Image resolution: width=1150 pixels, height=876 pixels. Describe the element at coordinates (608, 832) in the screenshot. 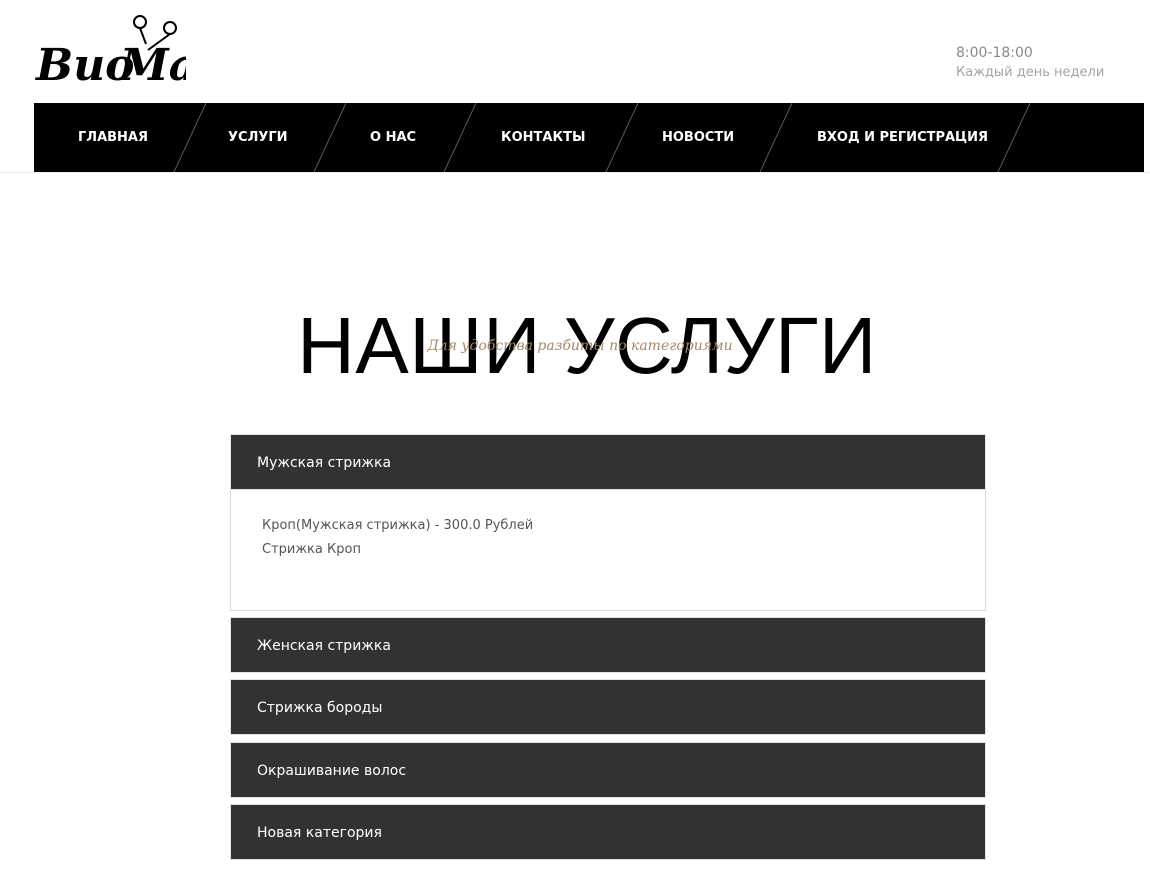

I see `category-header-new-category: Новая категория` at that location.